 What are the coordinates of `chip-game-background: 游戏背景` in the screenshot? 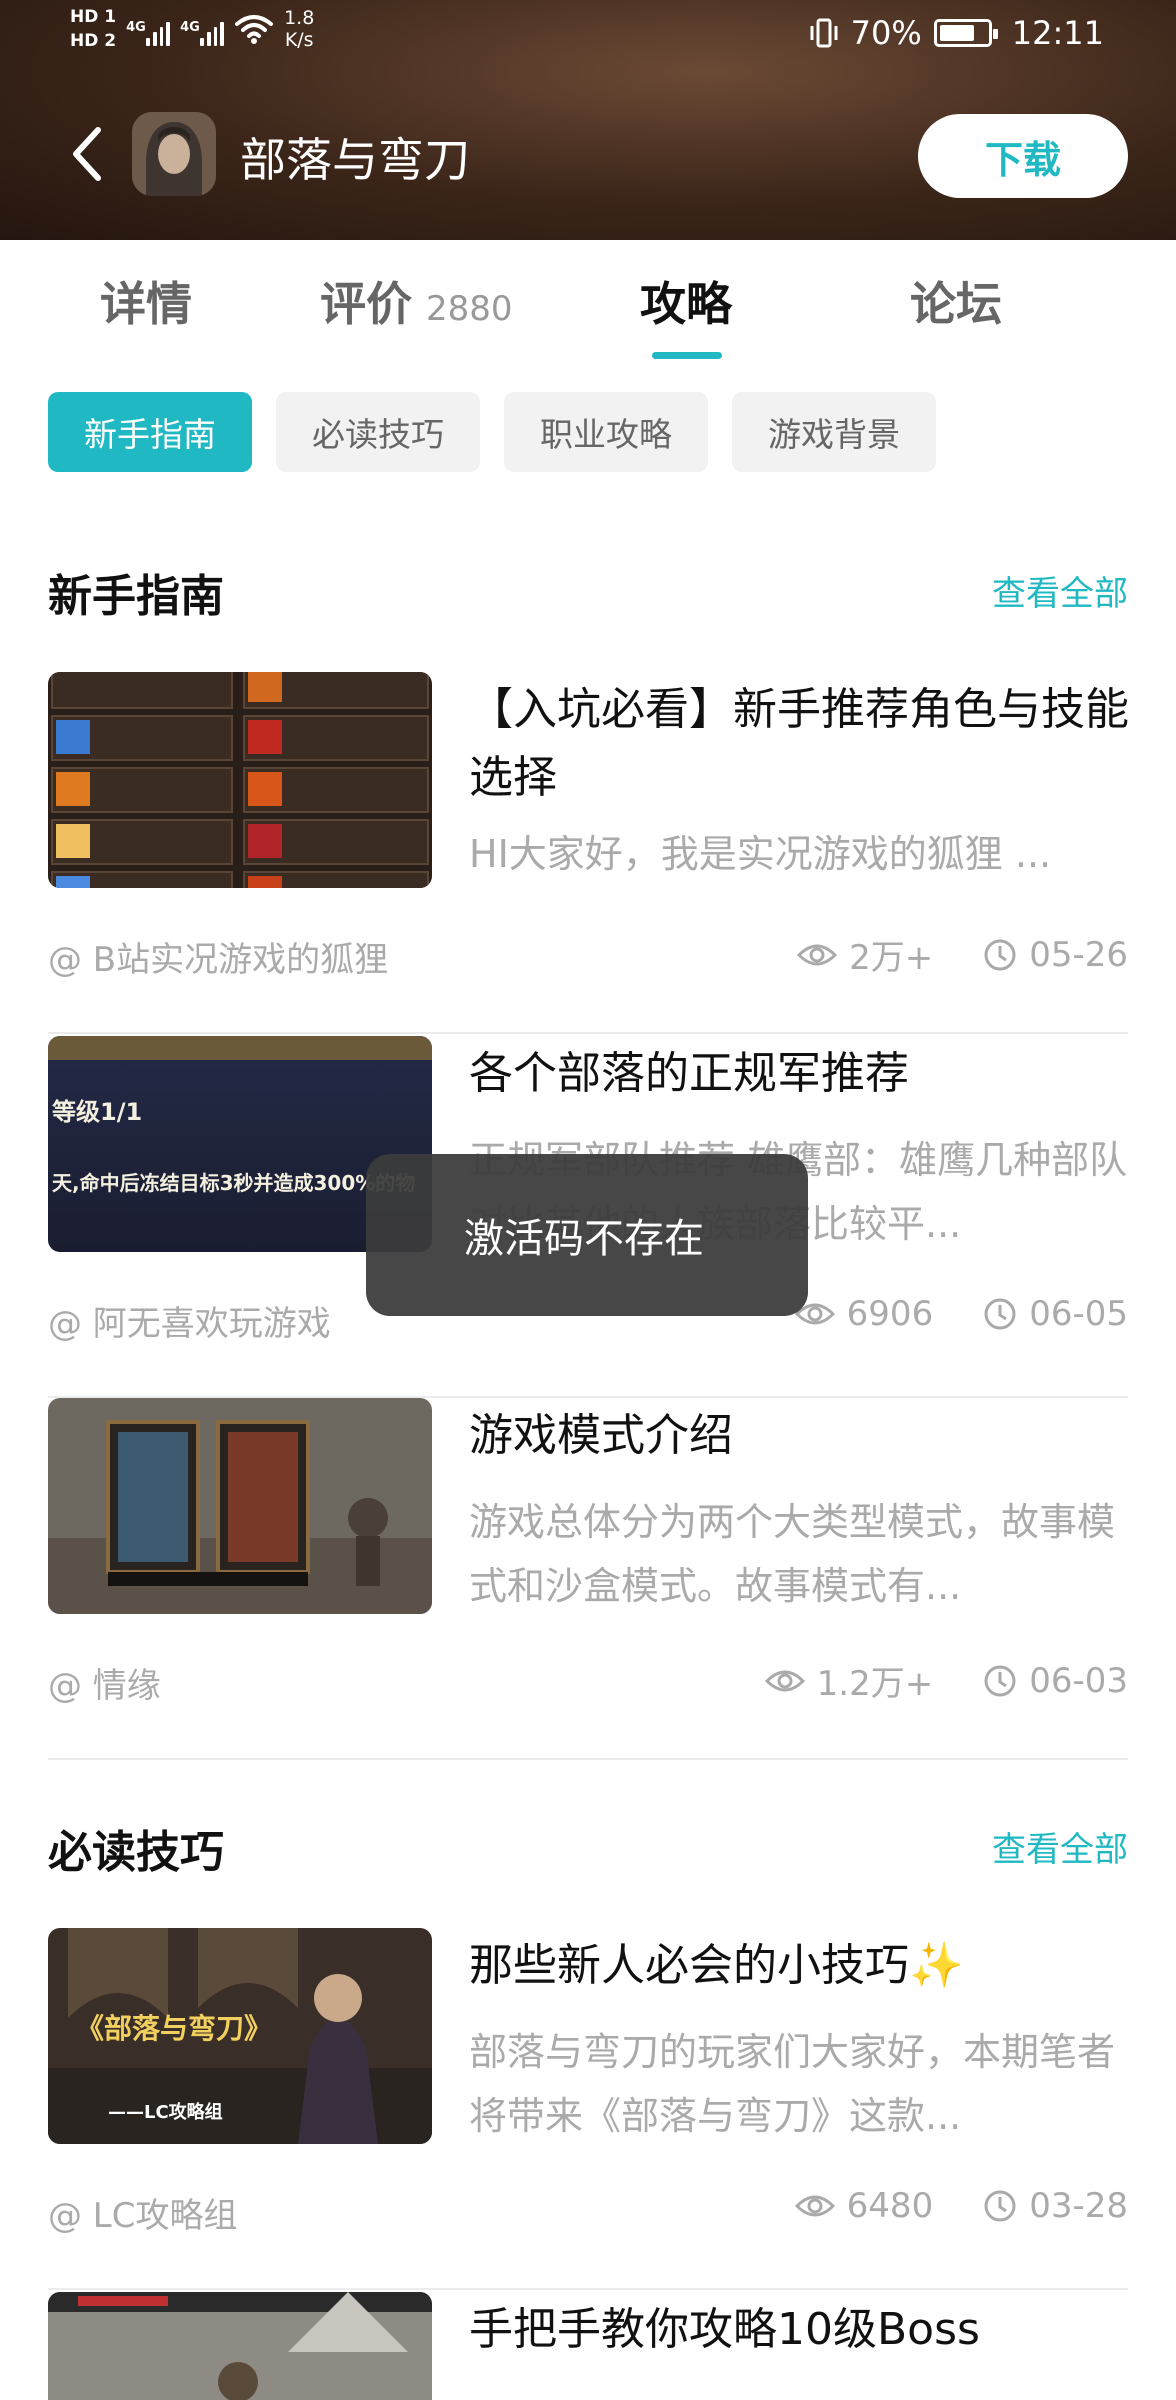 It's located at (834, 432).